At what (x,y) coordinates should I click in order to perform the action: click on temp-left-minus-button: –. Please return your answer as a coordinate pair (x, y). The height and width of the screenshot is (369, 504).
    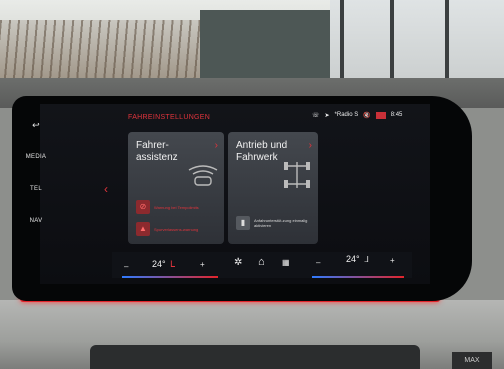
    Looking at the image, I should click on (126, 266).